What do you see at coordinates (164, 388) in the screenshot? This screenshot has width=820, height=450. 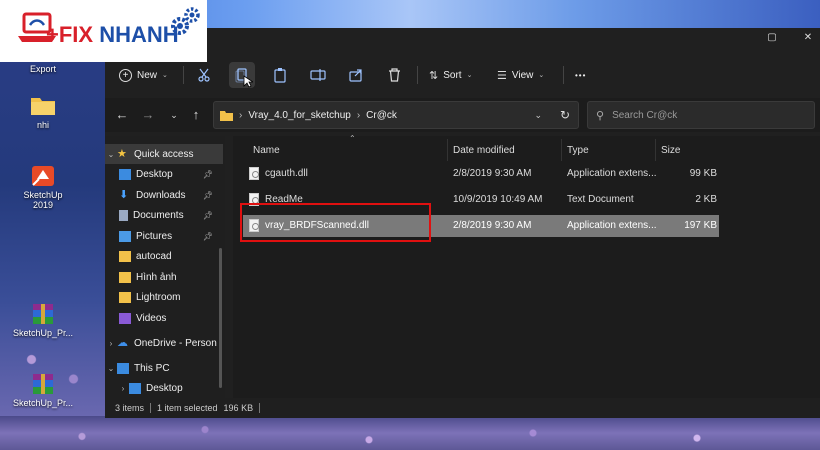 I see `sidebar-item-pc-desktop: › Desktop` at bounding box center [164, 388].